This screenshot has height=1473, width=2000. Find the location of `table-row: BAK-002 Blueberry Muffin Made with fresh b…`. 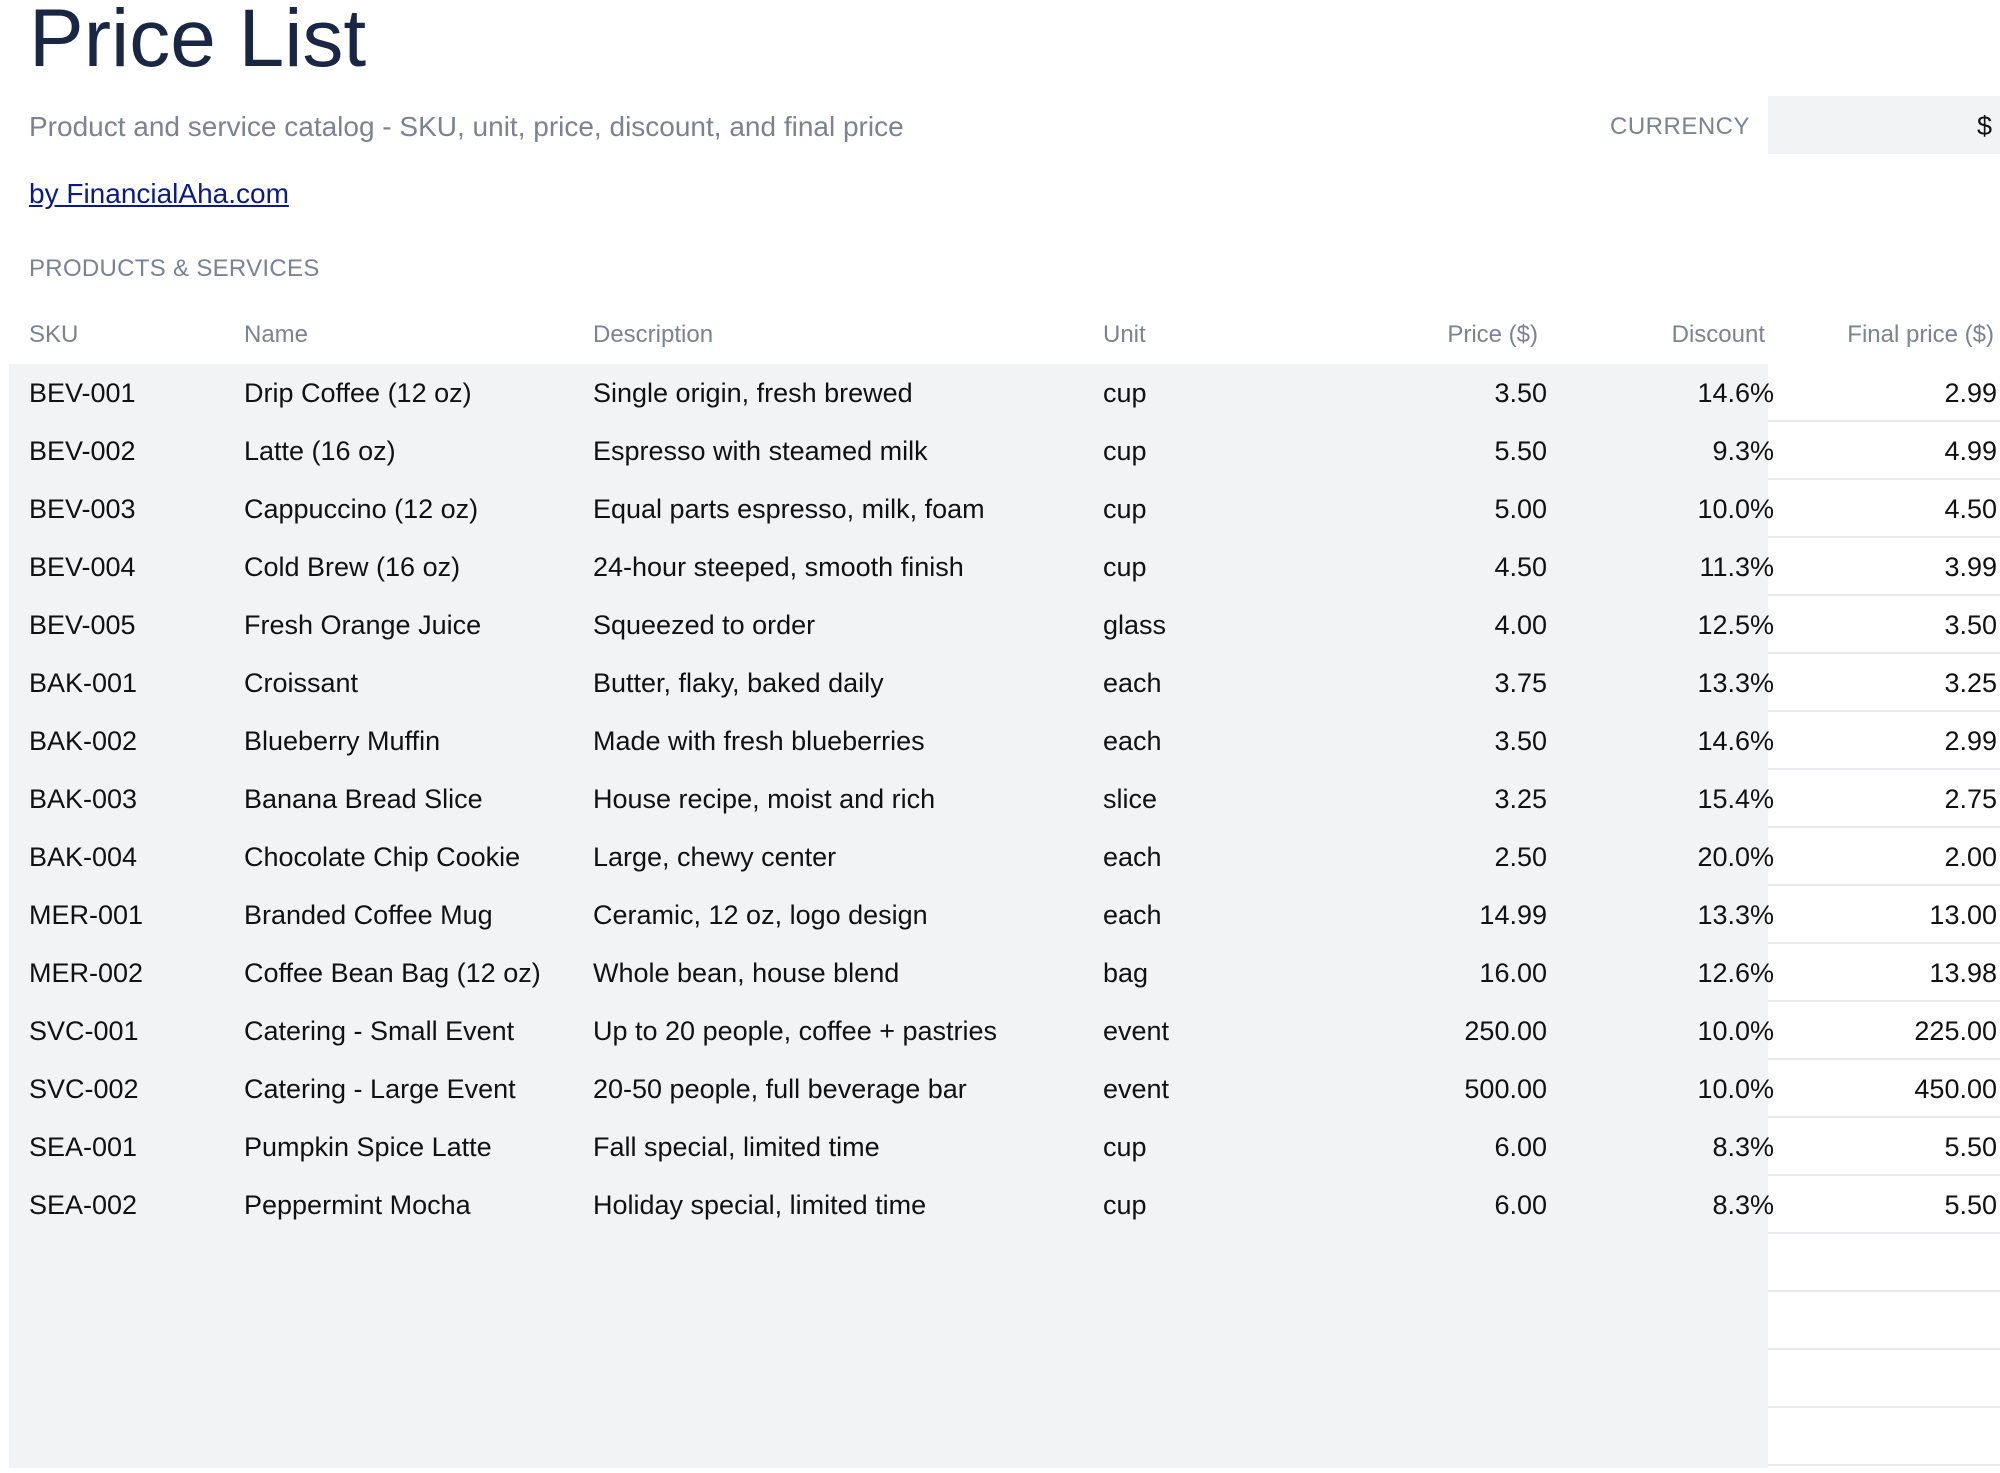

table-row: BAK-002 Blueberry Muffin Made with fresh b… is located at coordinates (1004, 741).